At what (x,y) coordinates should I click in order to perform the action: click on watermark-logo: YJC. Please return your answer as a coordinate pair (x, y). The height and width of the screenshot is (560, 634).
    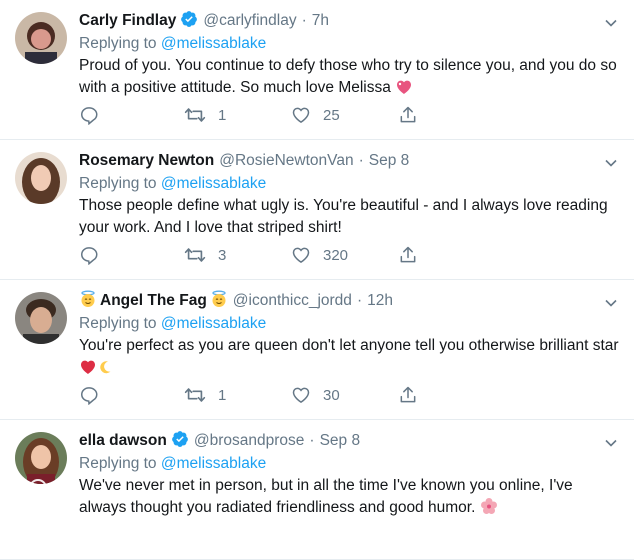
    Looking at the image, I should click on (52, 488).